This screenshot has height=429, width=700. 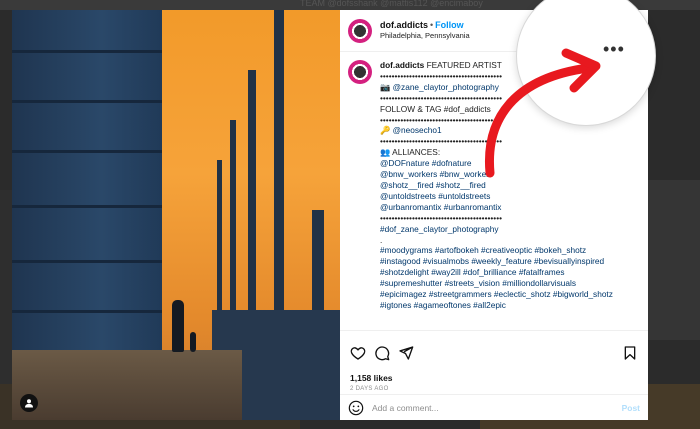 I want to click on likes-count: 1,158 likes, so click(x=371, y=378).